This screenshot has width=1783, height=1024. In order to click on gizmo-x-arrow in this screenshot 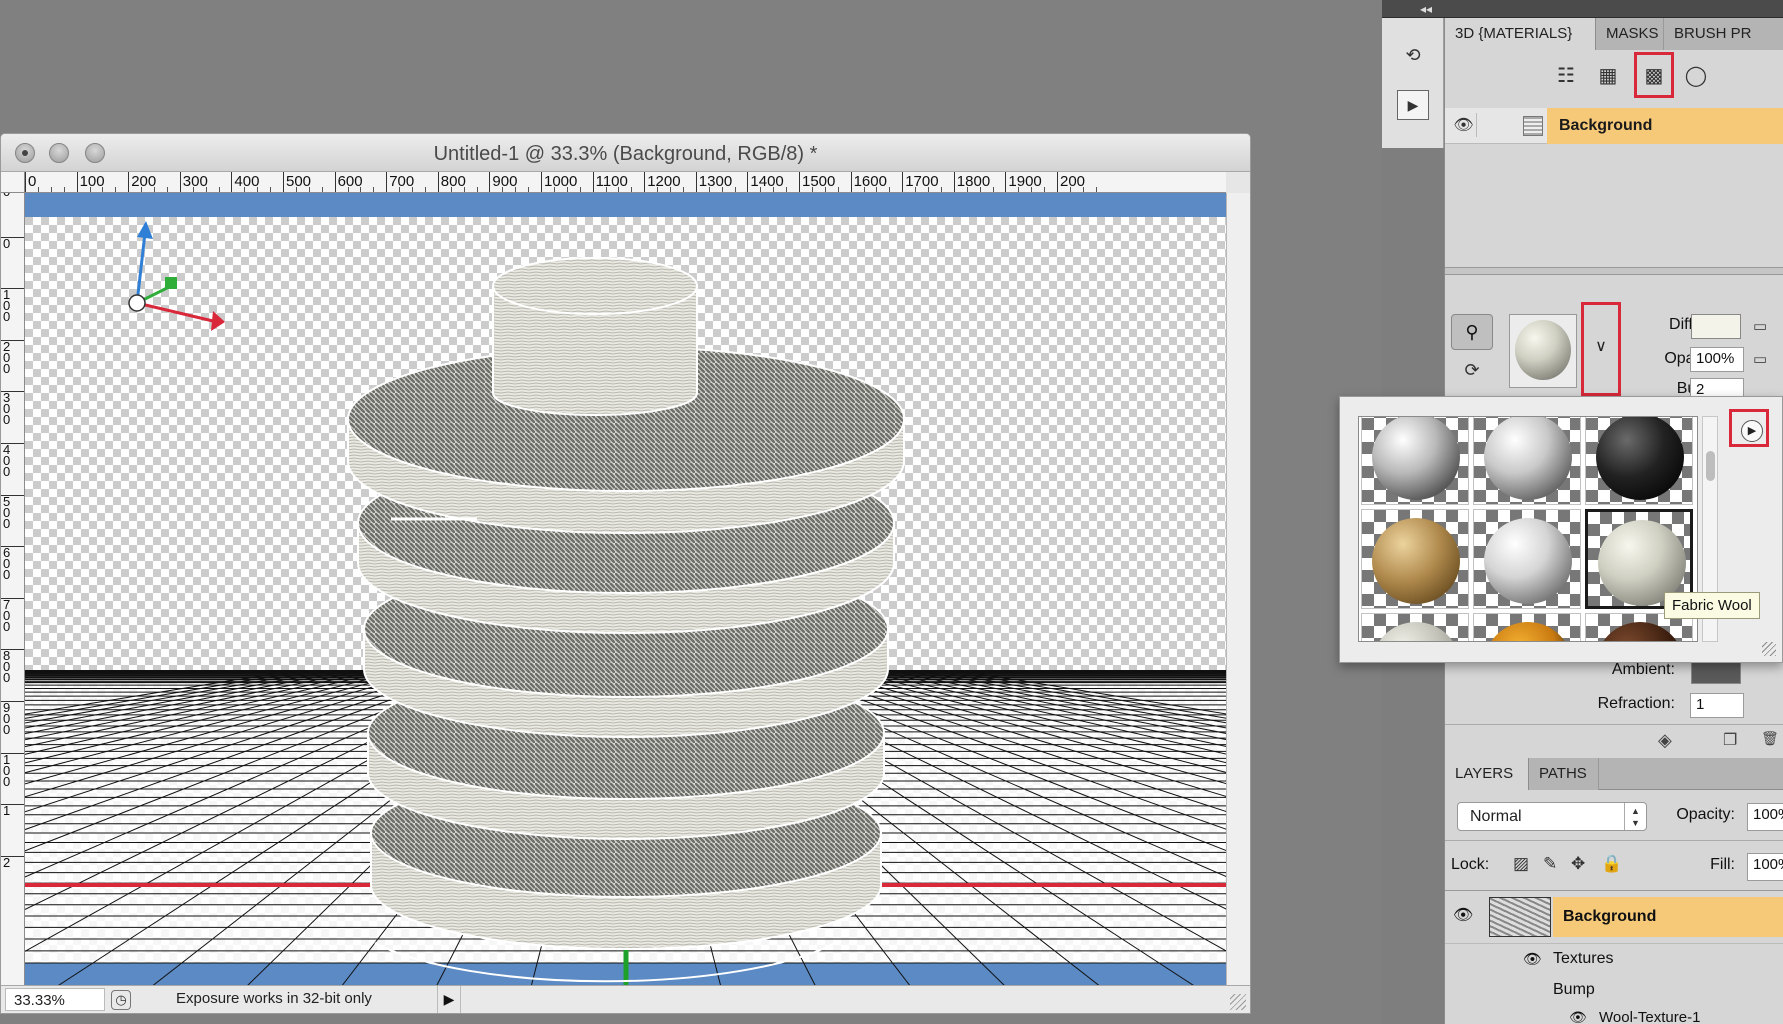, I will do `click(218, 321)`.